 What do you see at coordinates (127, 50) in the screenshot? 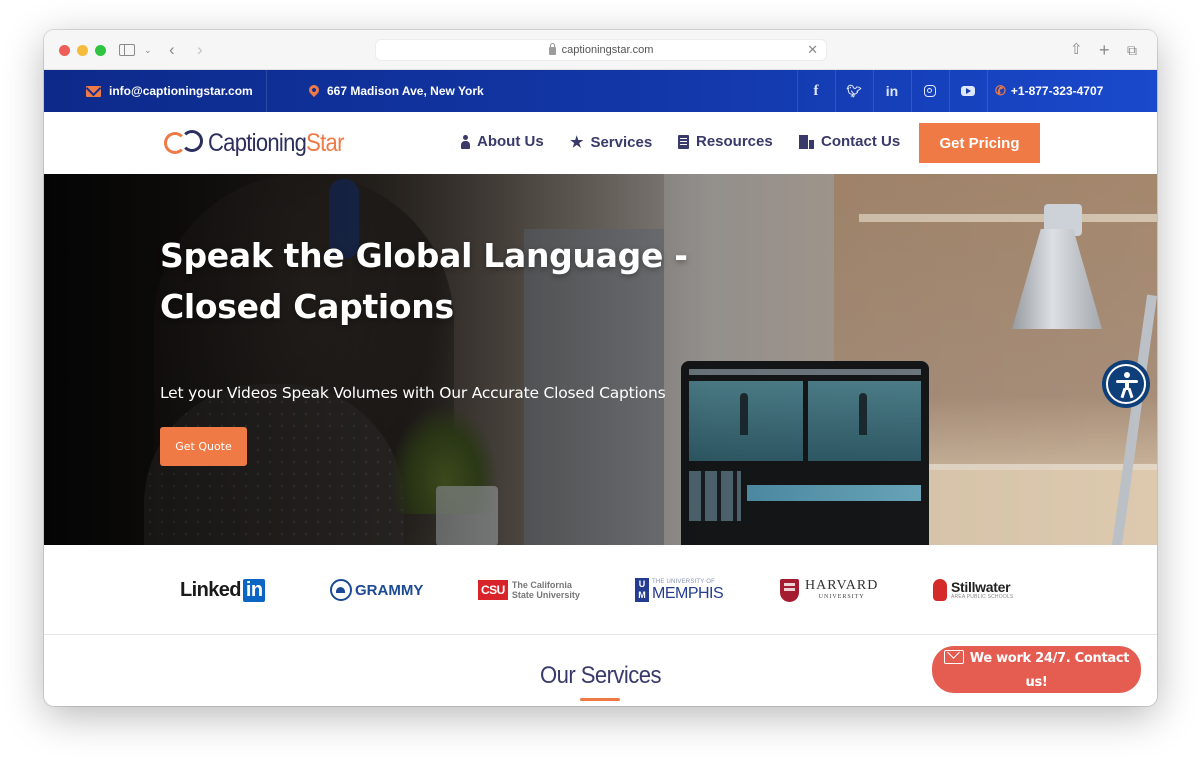
I see `sidebar-icon` at bounding box center [127, 50].